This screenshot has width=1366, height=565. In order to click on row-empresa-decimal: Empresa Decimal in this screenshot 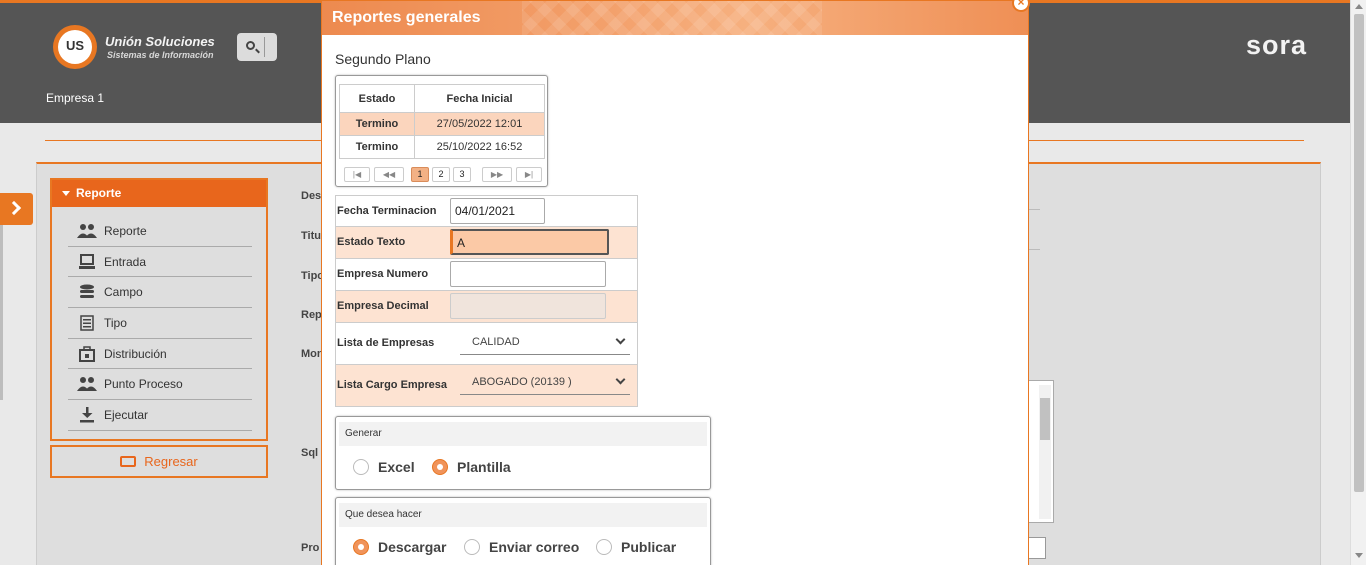, I will do `click(486, 307)`.